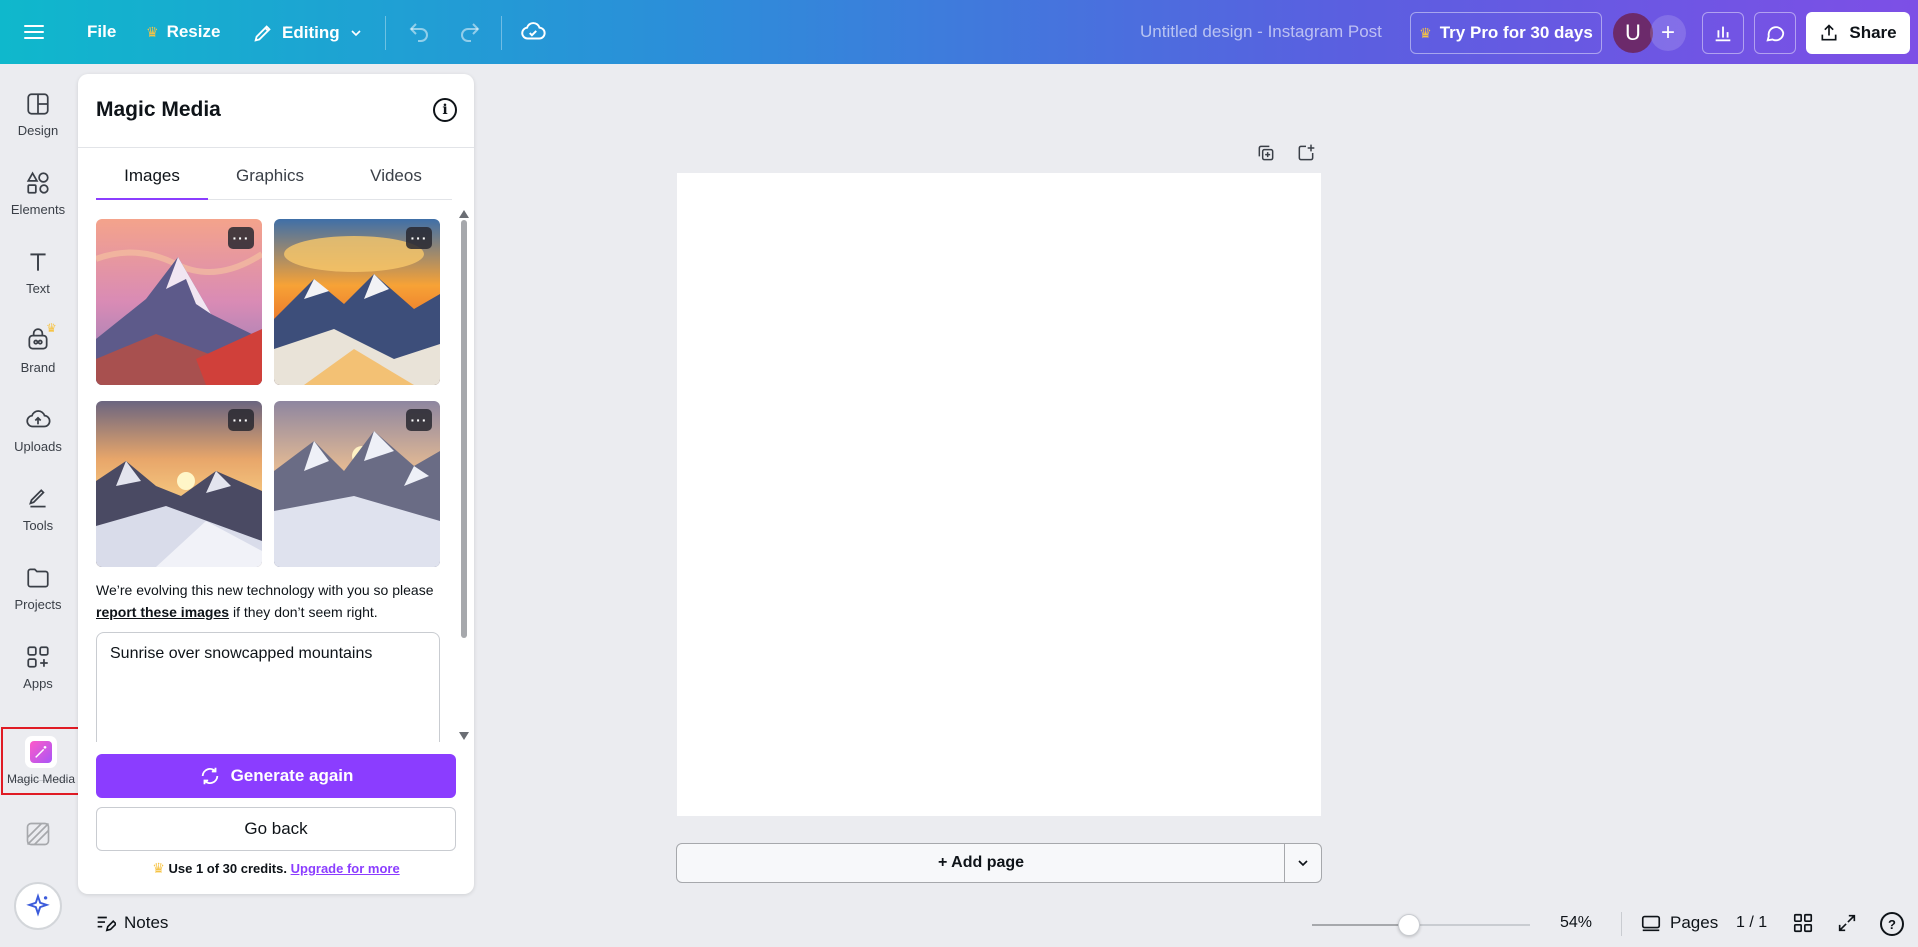 The height and width of the screenshot is (947, 1918). What do you see at coordinates (38, 577) in the screenshot?
I see `projects-icon` at bounding box center [38, 577].